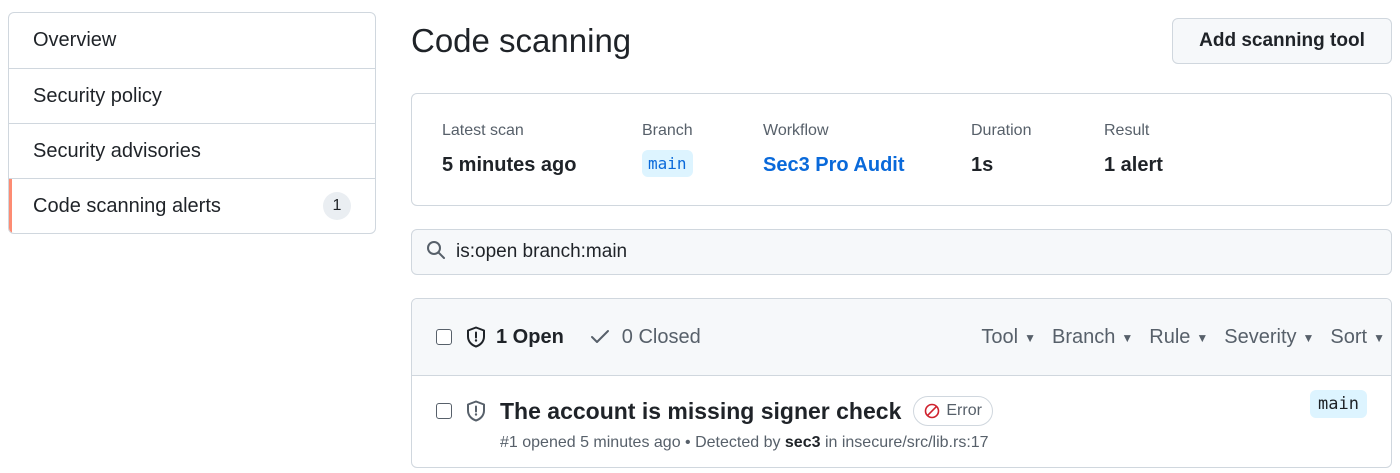 This screenshot has height=473, width=1400. I want to click on sidebar-item-label: Security advisories, so click(117, 150).